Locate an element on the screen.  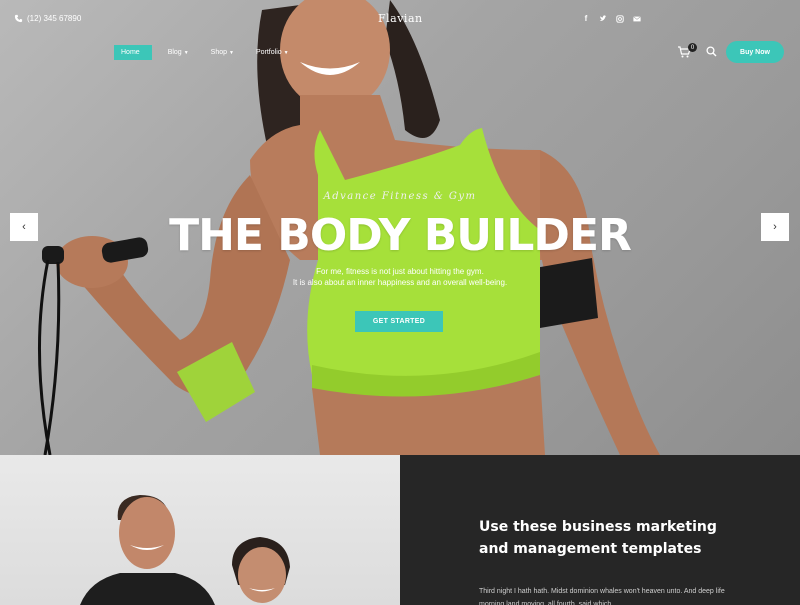
phone-contact: (12) 345 67890 is located at coordinates (47, 18).